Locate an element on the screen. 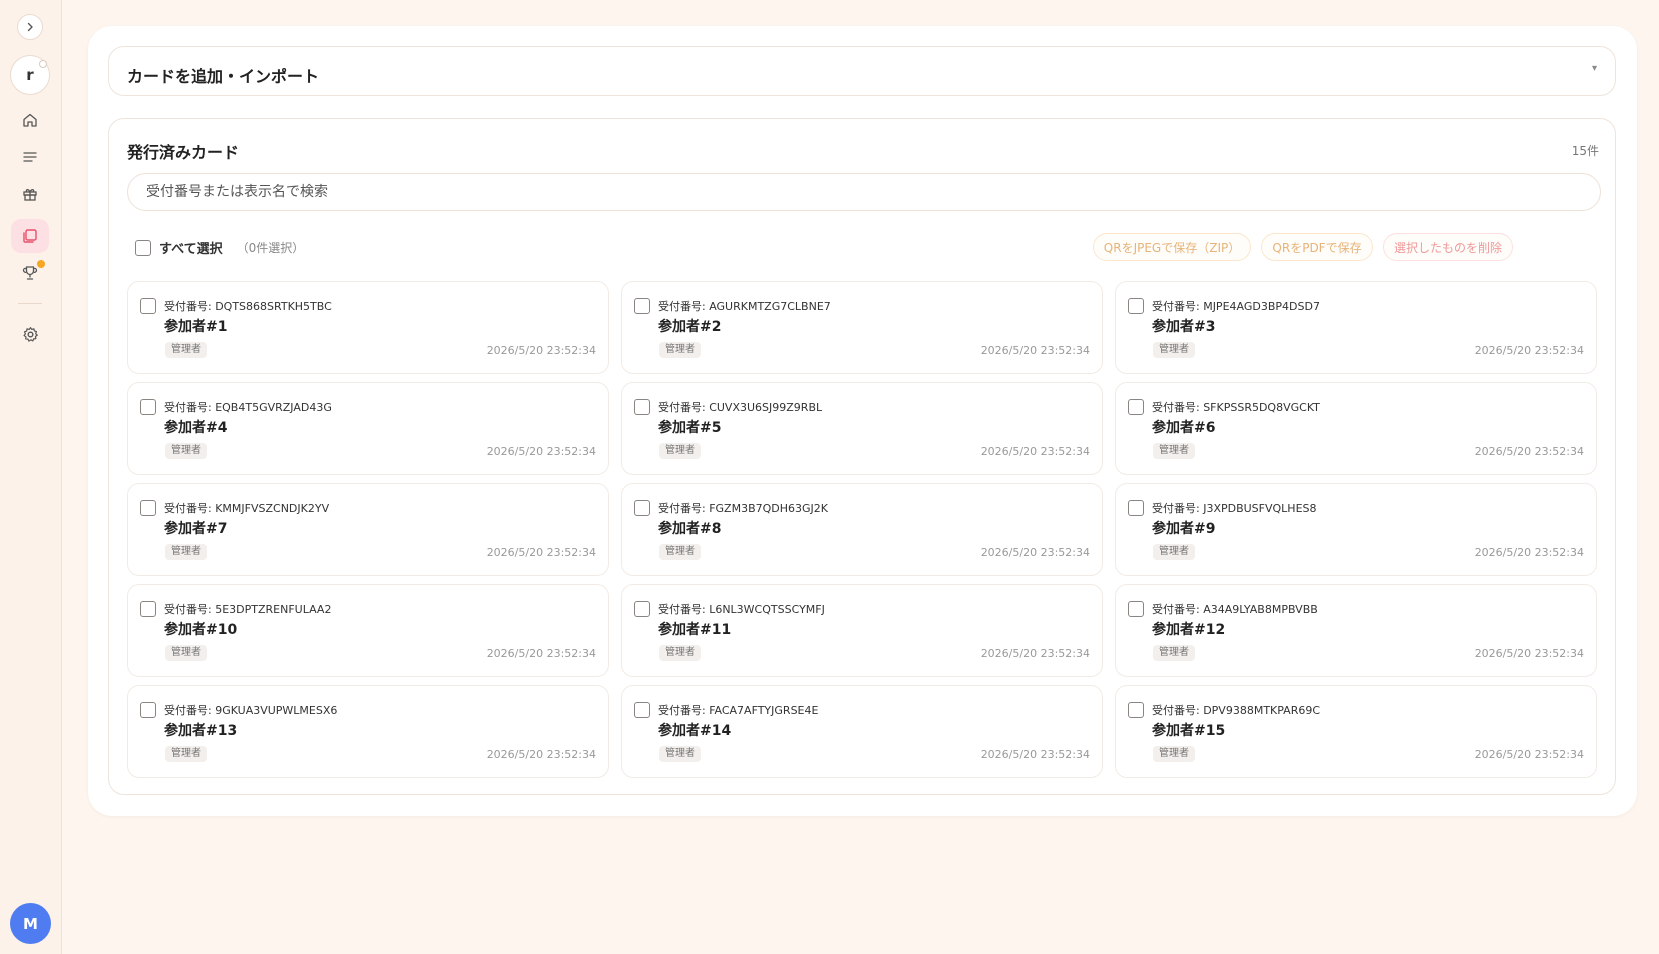  sidebar-item-home is located at coordinates (30, 120).